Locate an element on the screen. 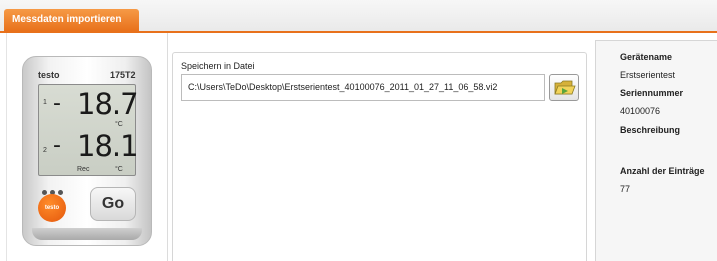 This screenshot has height=261, width=717. browse-folder-button is located at coordinates (564, 87).